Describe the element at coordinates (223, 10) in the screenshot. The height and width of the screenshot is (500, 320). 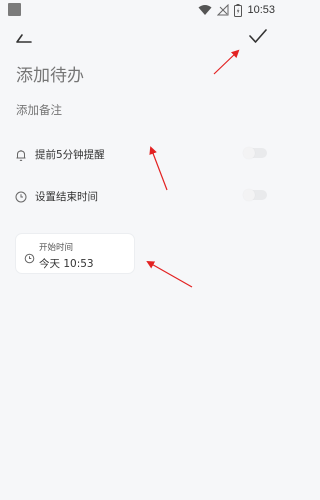
I see `no-signal-icon` at that location.